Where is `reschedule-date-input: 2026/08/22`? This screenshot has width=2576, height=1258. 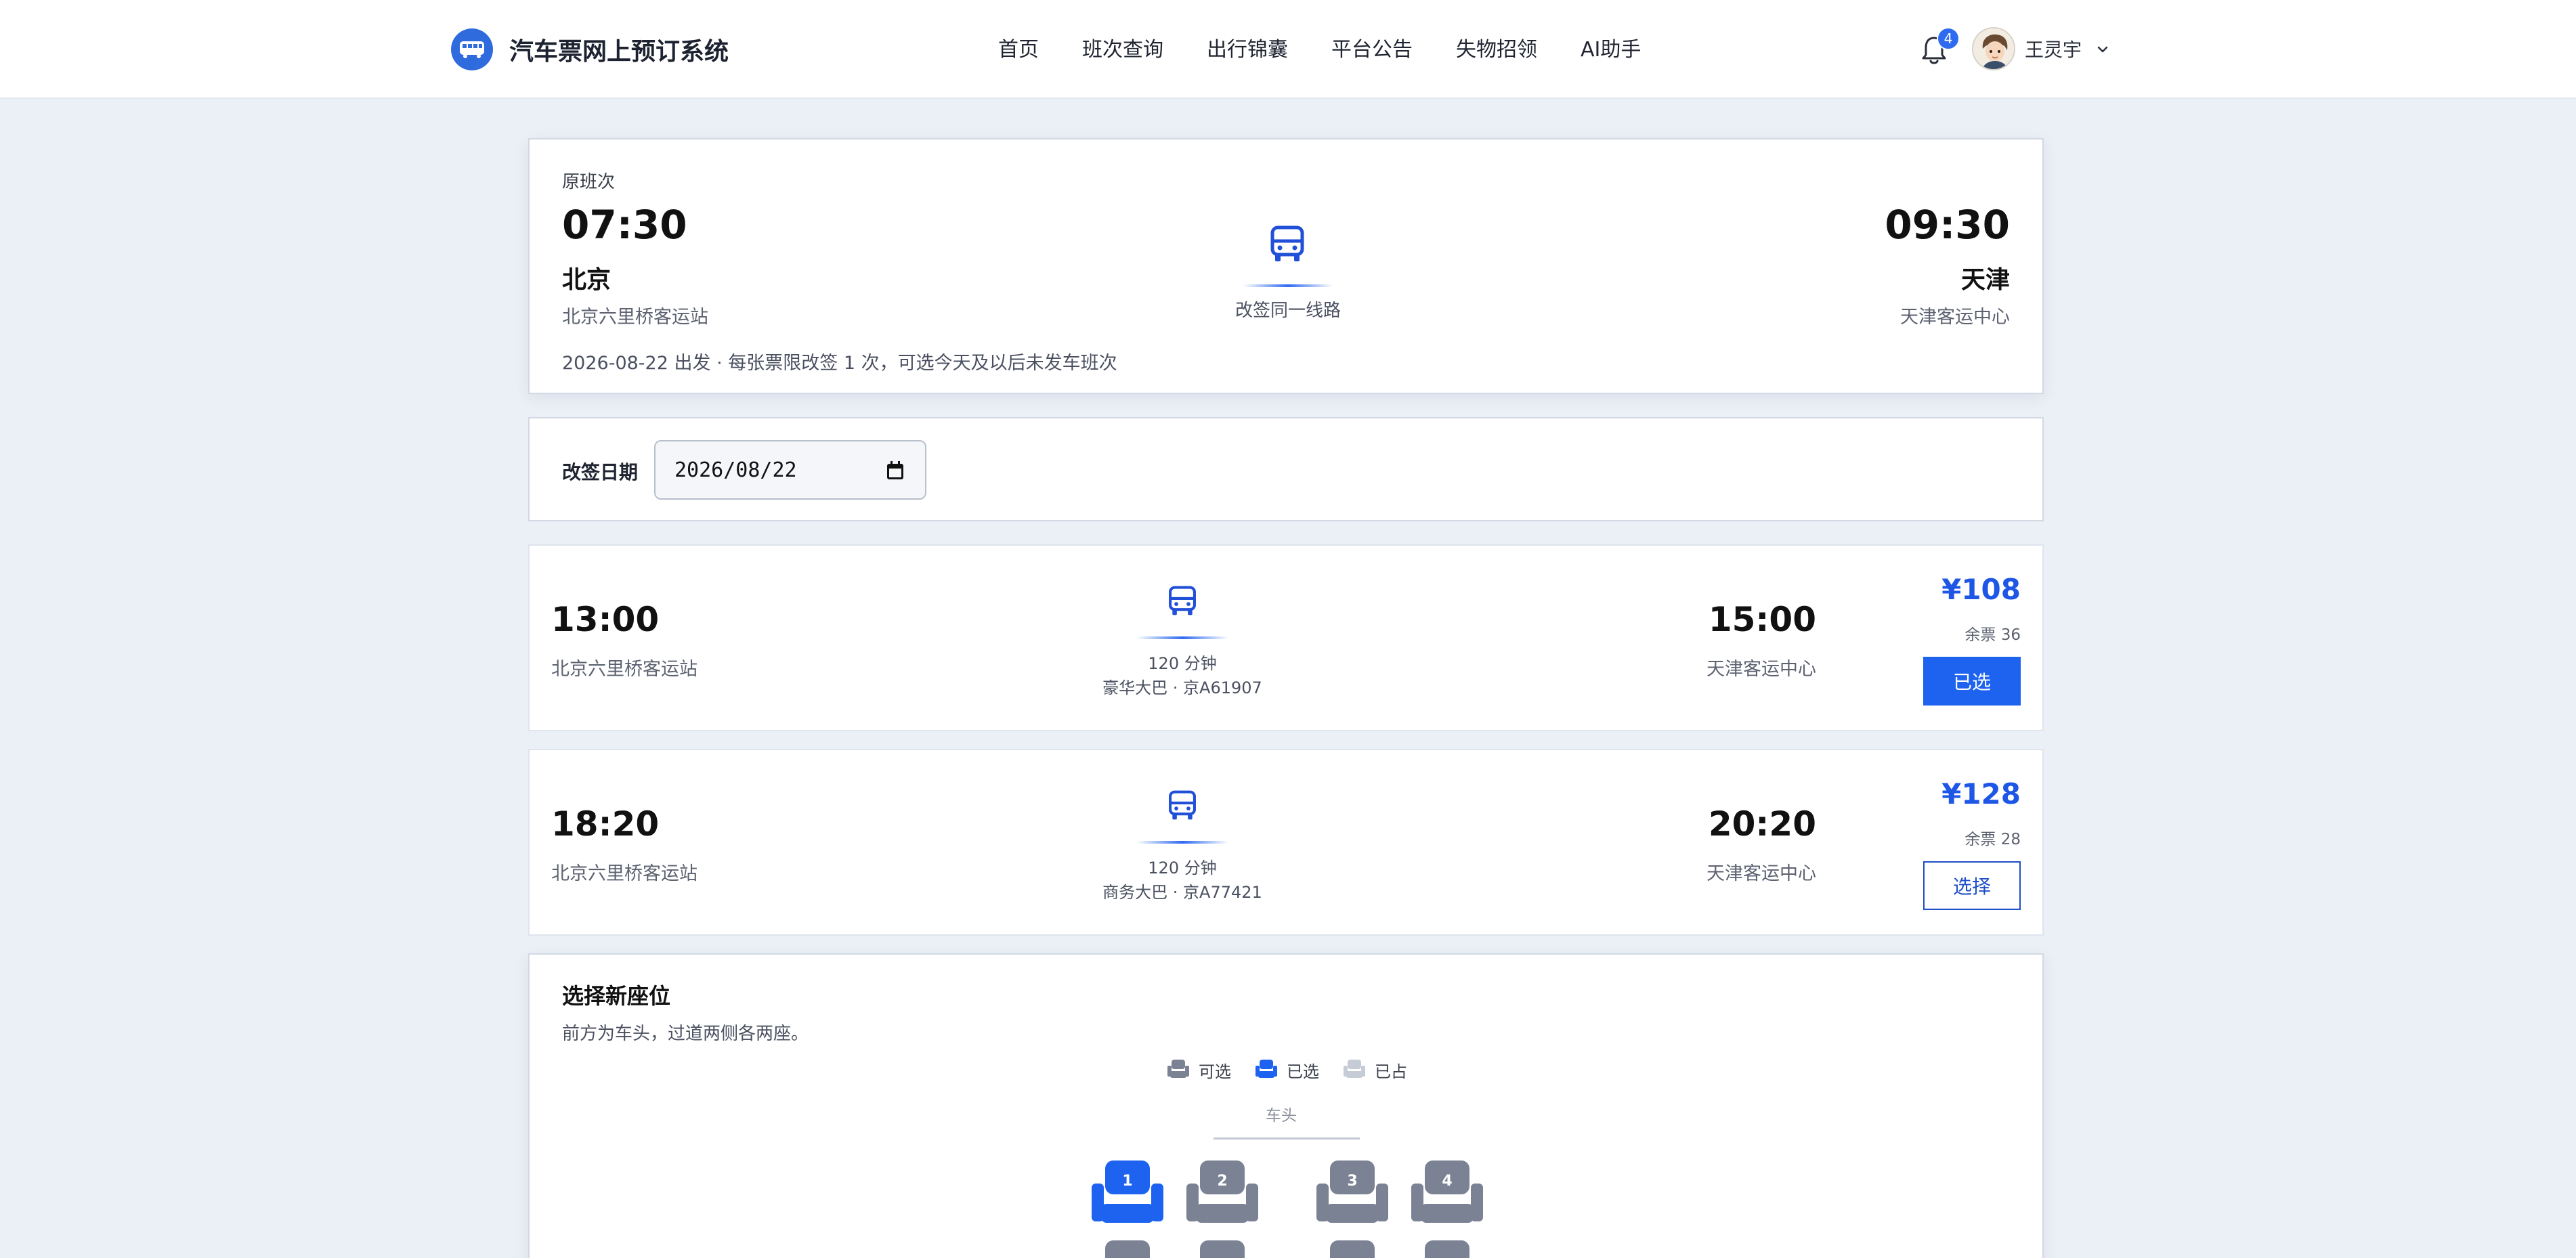 reschedule-date-input: 2026/08/22 is located at coordinates (790, 470).